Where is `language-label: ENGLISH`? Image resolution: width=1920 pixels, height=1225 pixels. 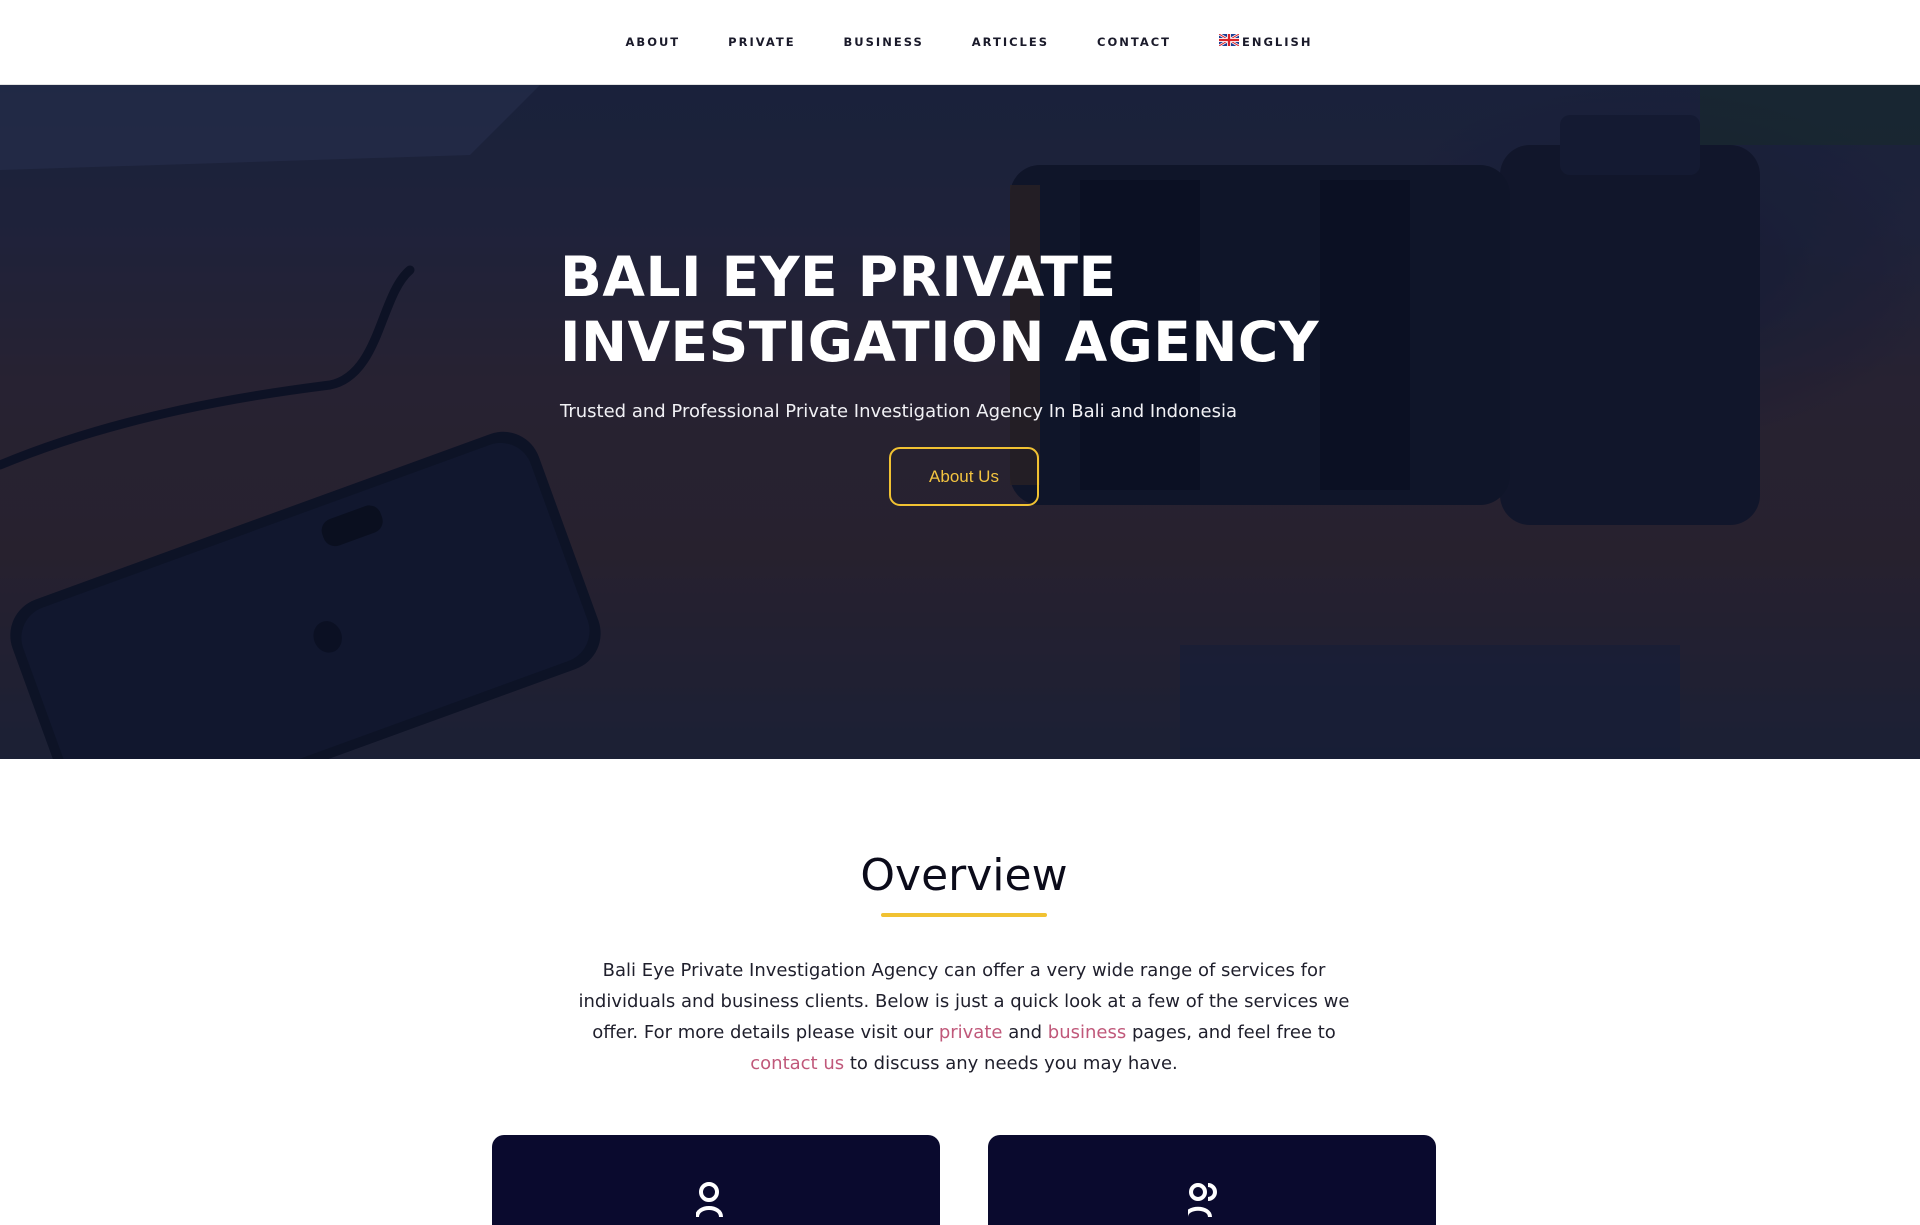
language-label: ENGLISH is located at coordinates (1277, 42).